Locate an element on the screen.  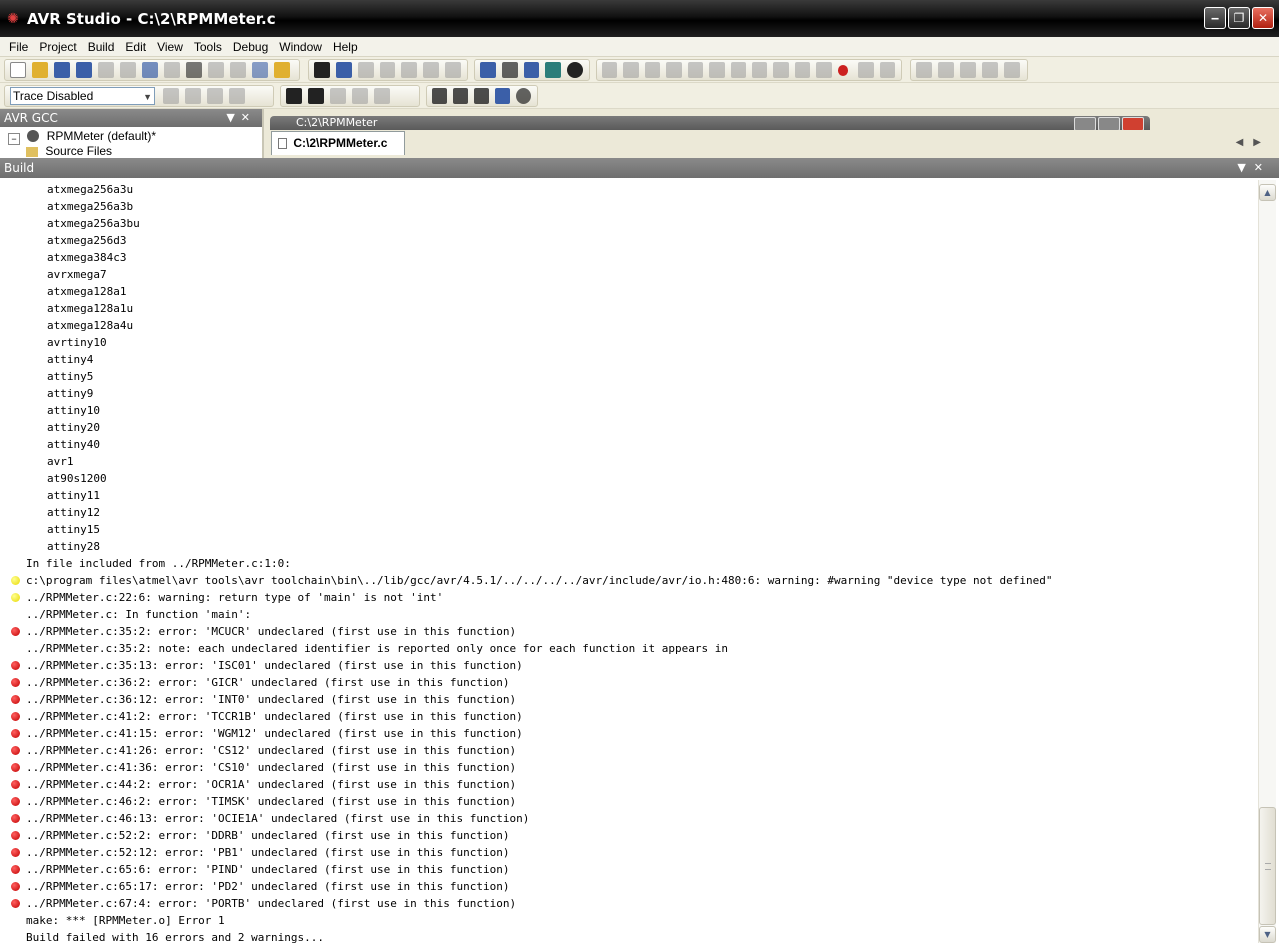
project-tree-root: − RPMMeter (default)* is located at coordinates (131, 136).